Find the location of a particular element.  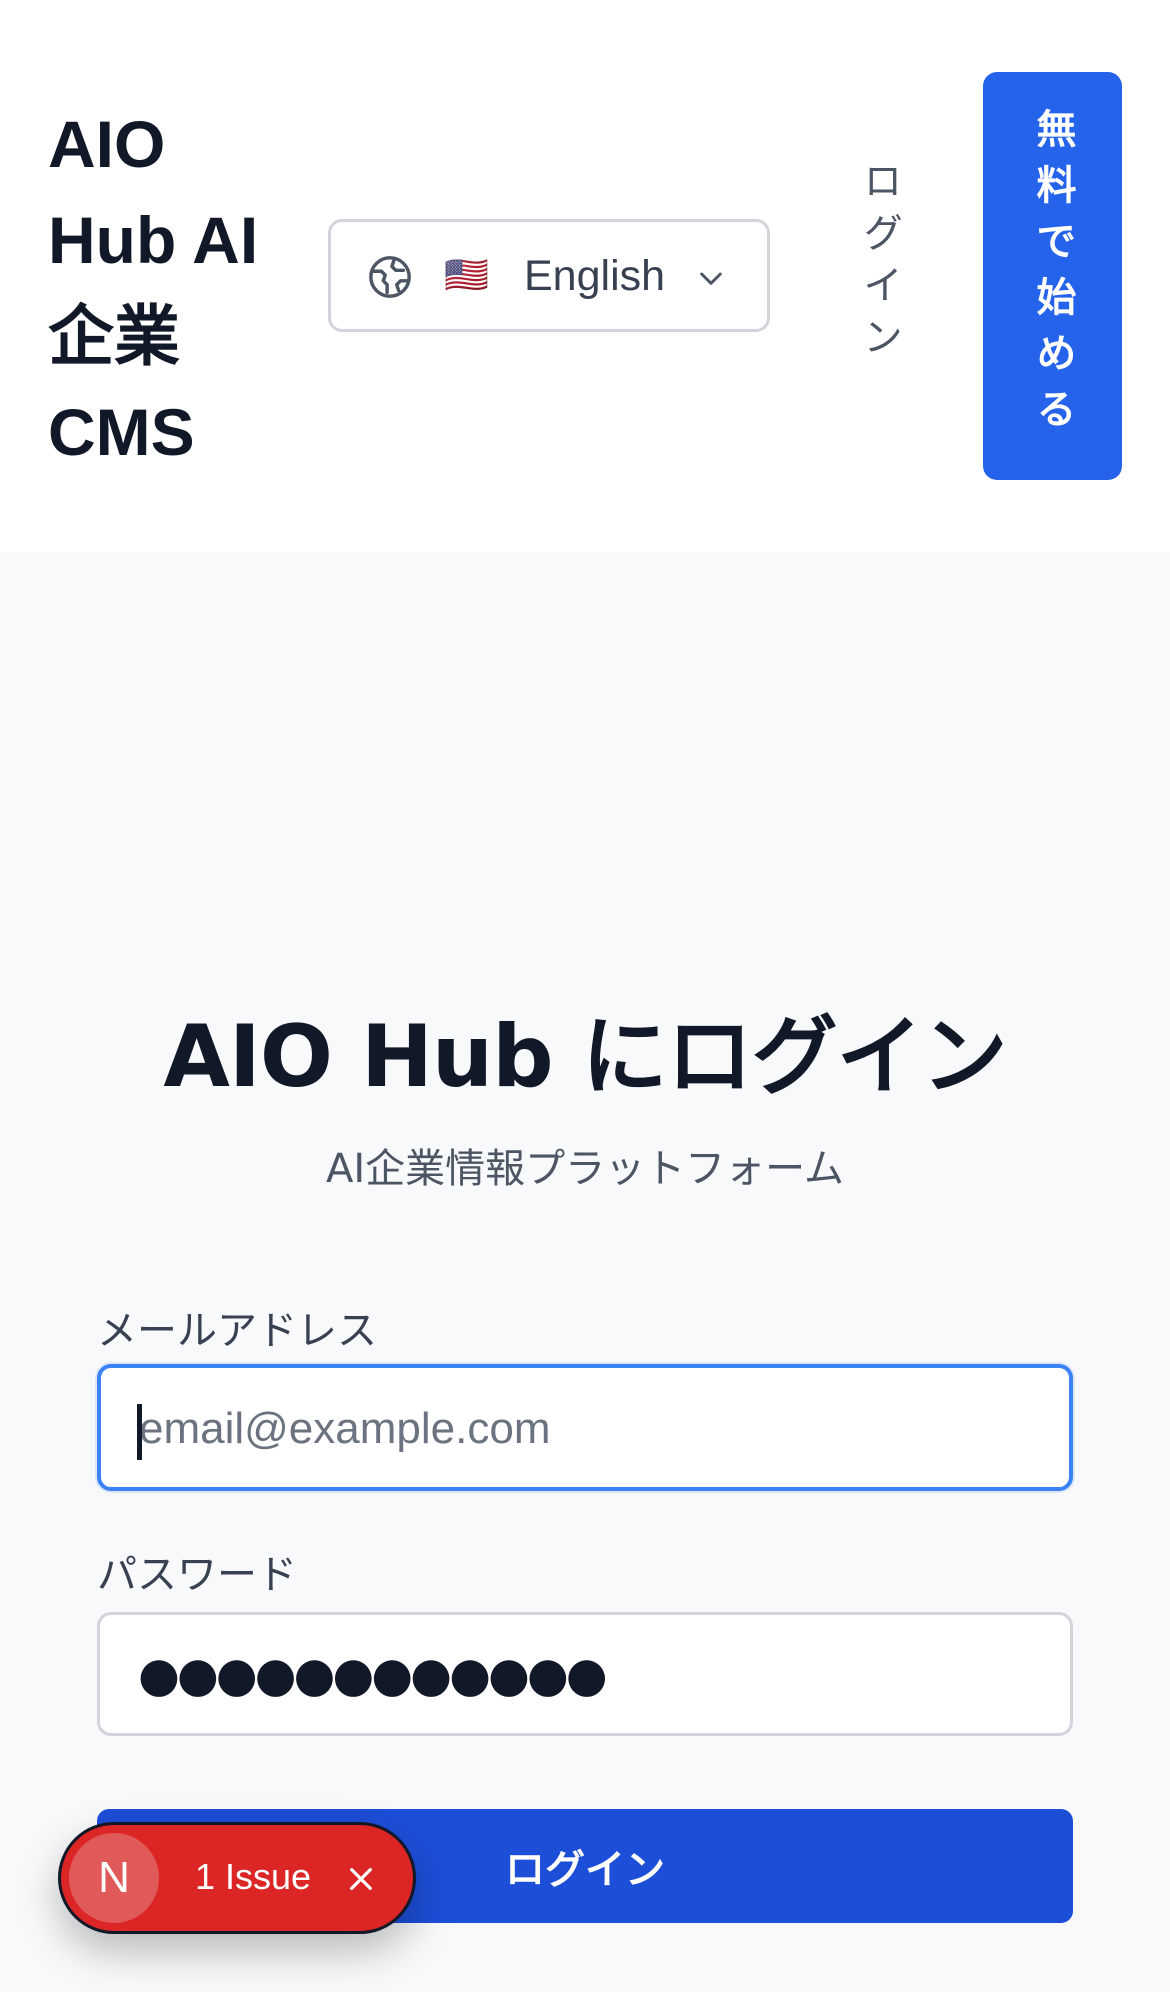

email-placeholder: email@example.com is located at coordinates (345, 1428).